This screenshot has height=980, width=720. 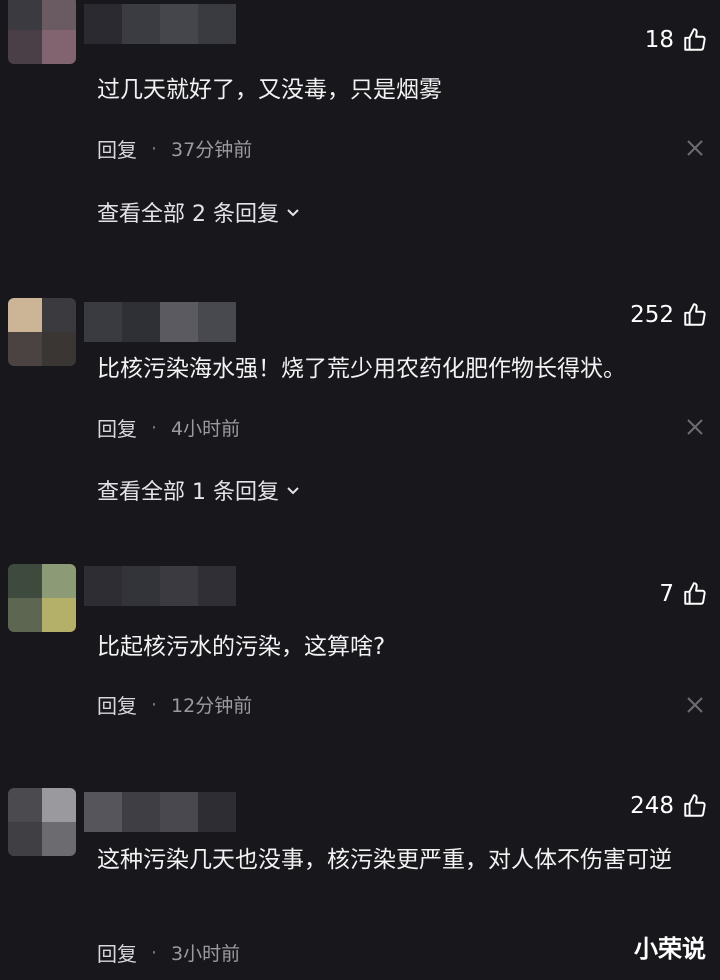 I want to click on comment-meta: 回复 · 12分钟前, so click(x=174, y=704).